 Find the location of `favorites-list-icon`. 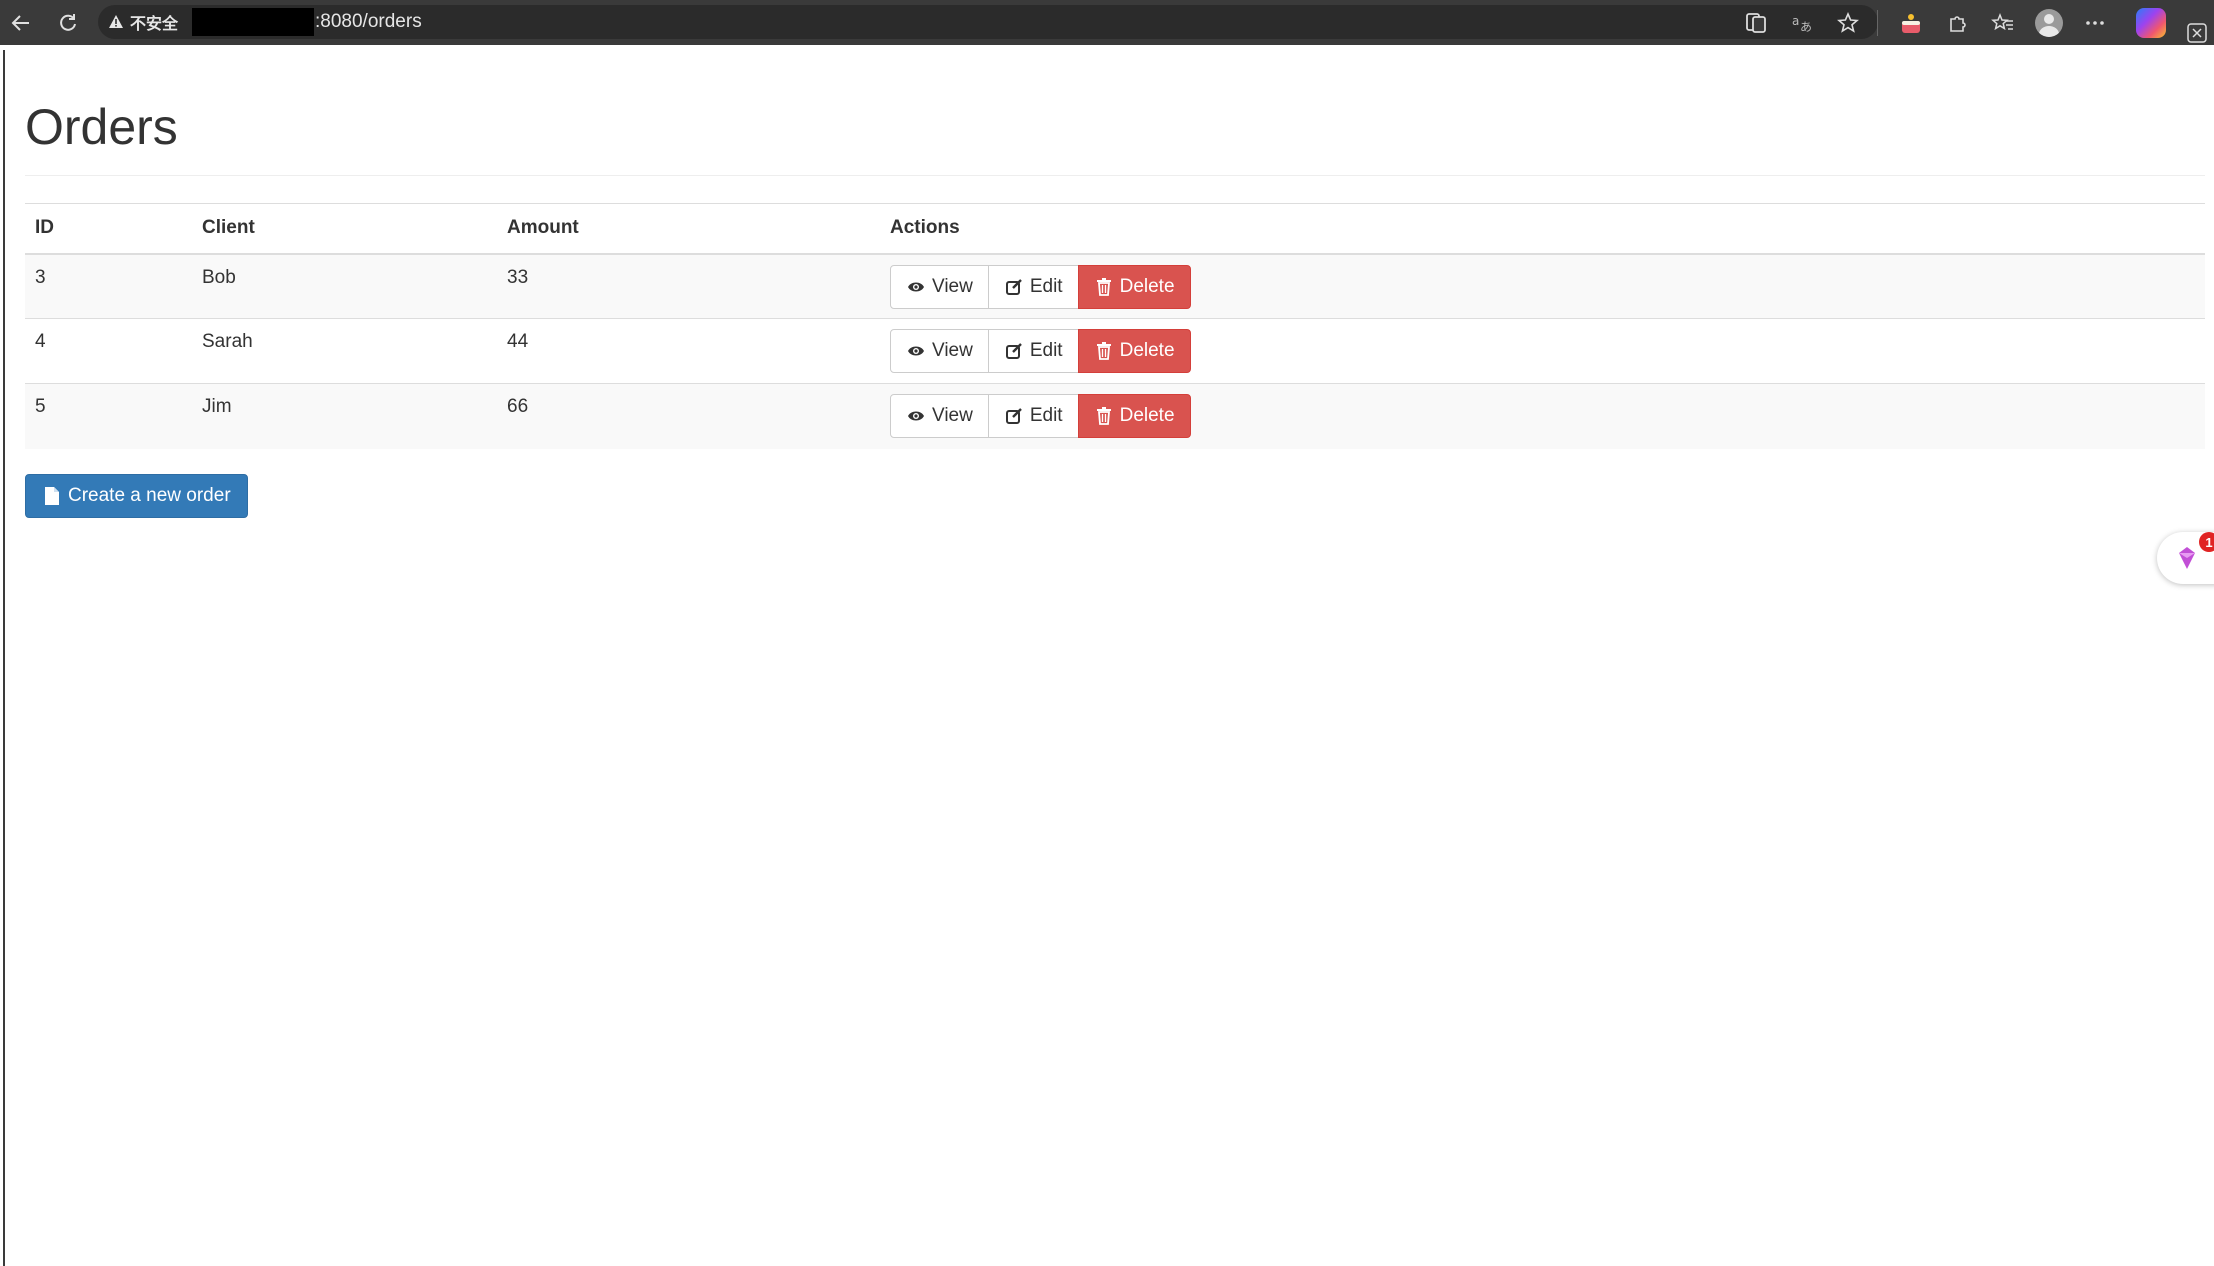

favorites-list-icon is located at coordinates (2002, 21).